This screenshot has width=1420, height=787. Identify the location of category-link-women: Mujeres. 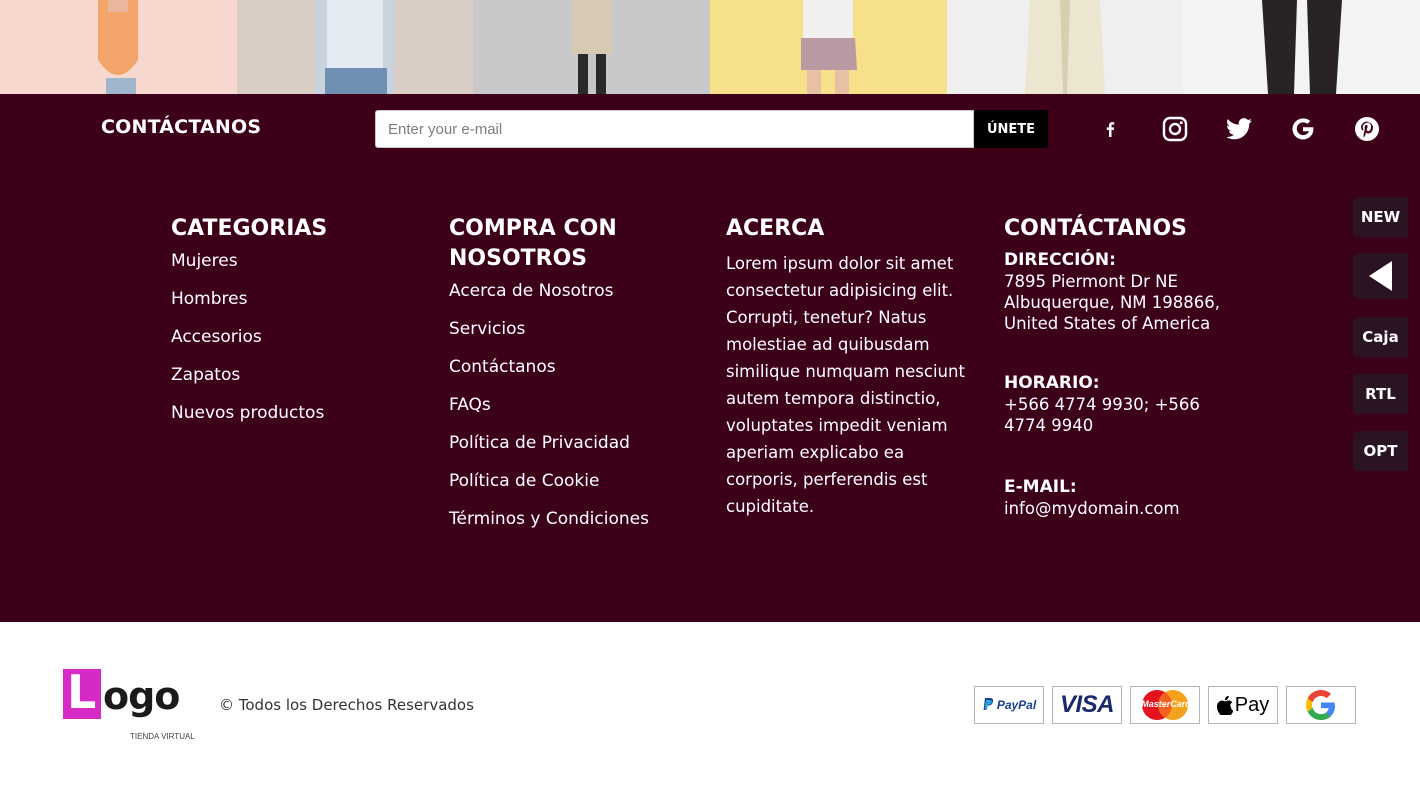
(298, 261).